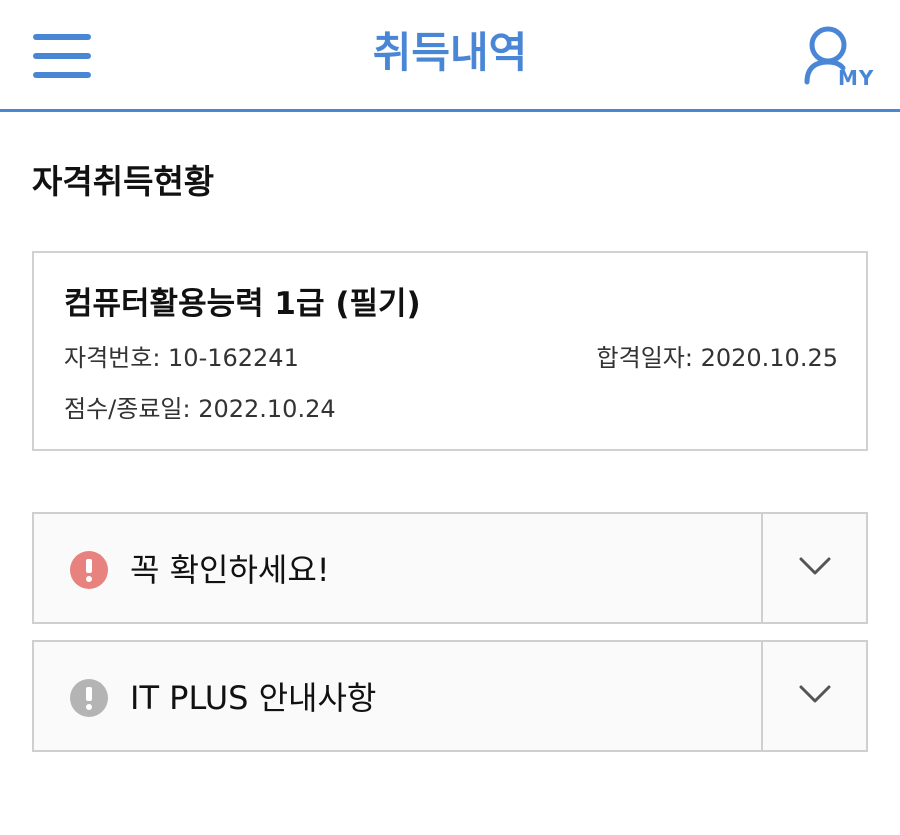 The image size is (900, 835). Describe the element at coordinates (450, 52) in the screenshot. I see `page-title: 취득내역` at that location.